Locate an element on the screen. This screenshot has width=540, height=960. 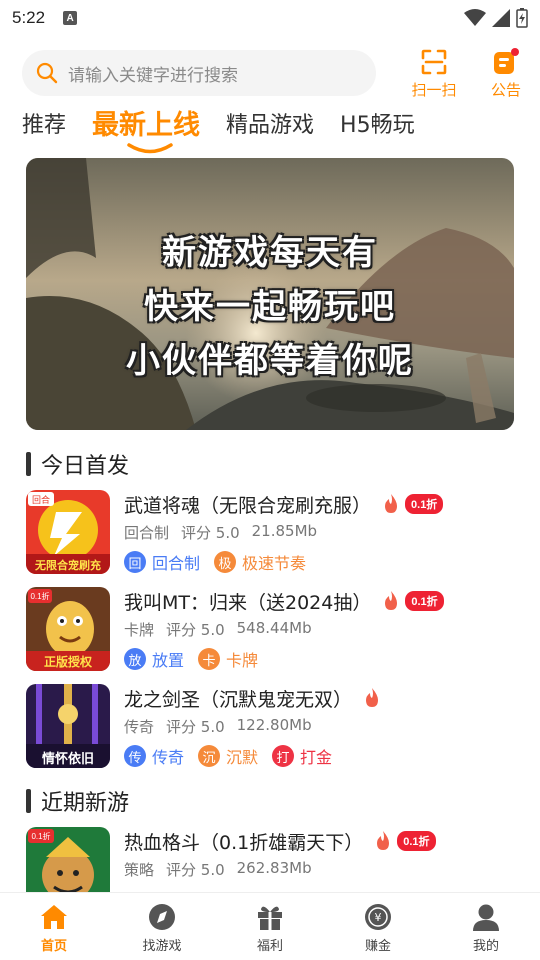
category-tabs: 推荐 最新上线 精品游戏 H5畅玩 is located at coordinates (231, 129).